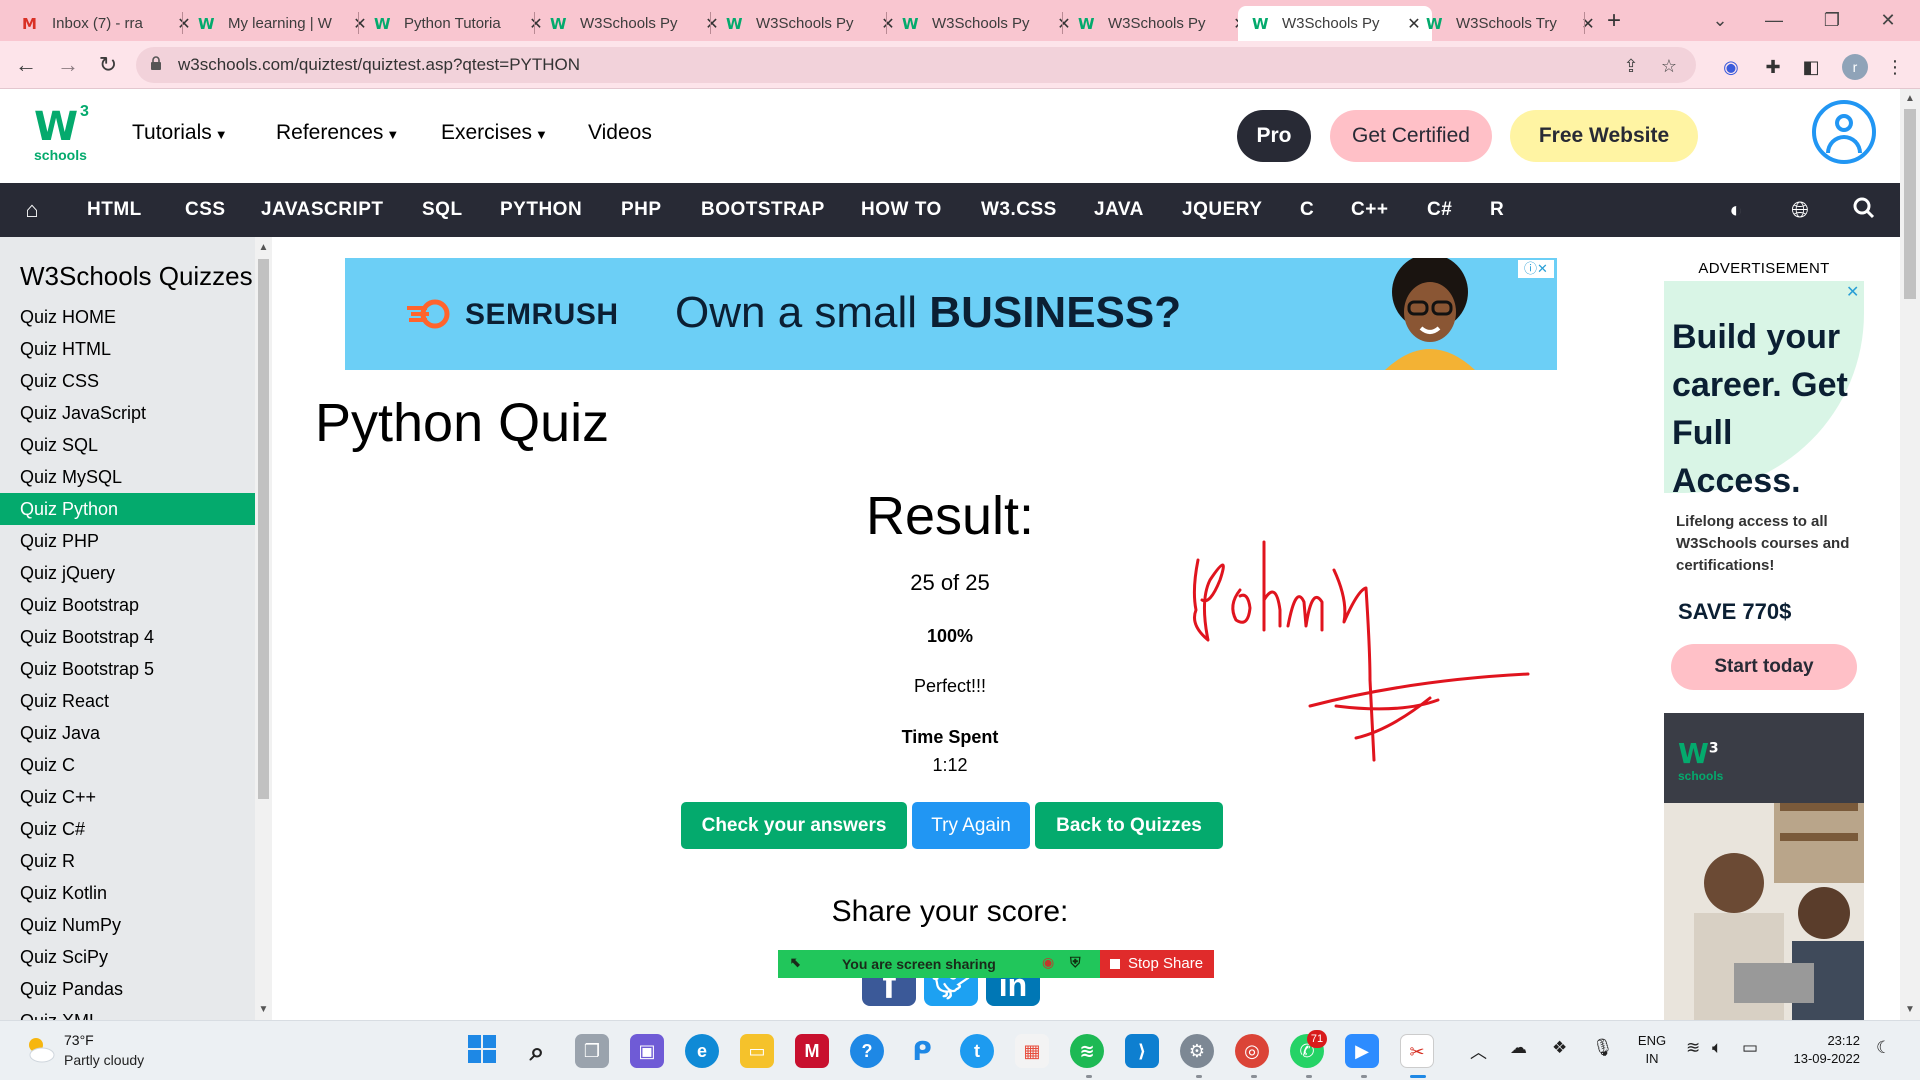  What do you see at coordinates (263, 529) in the screenshot?
I see `sidebar-scroll-thumb` at bounding box center [263, 529].